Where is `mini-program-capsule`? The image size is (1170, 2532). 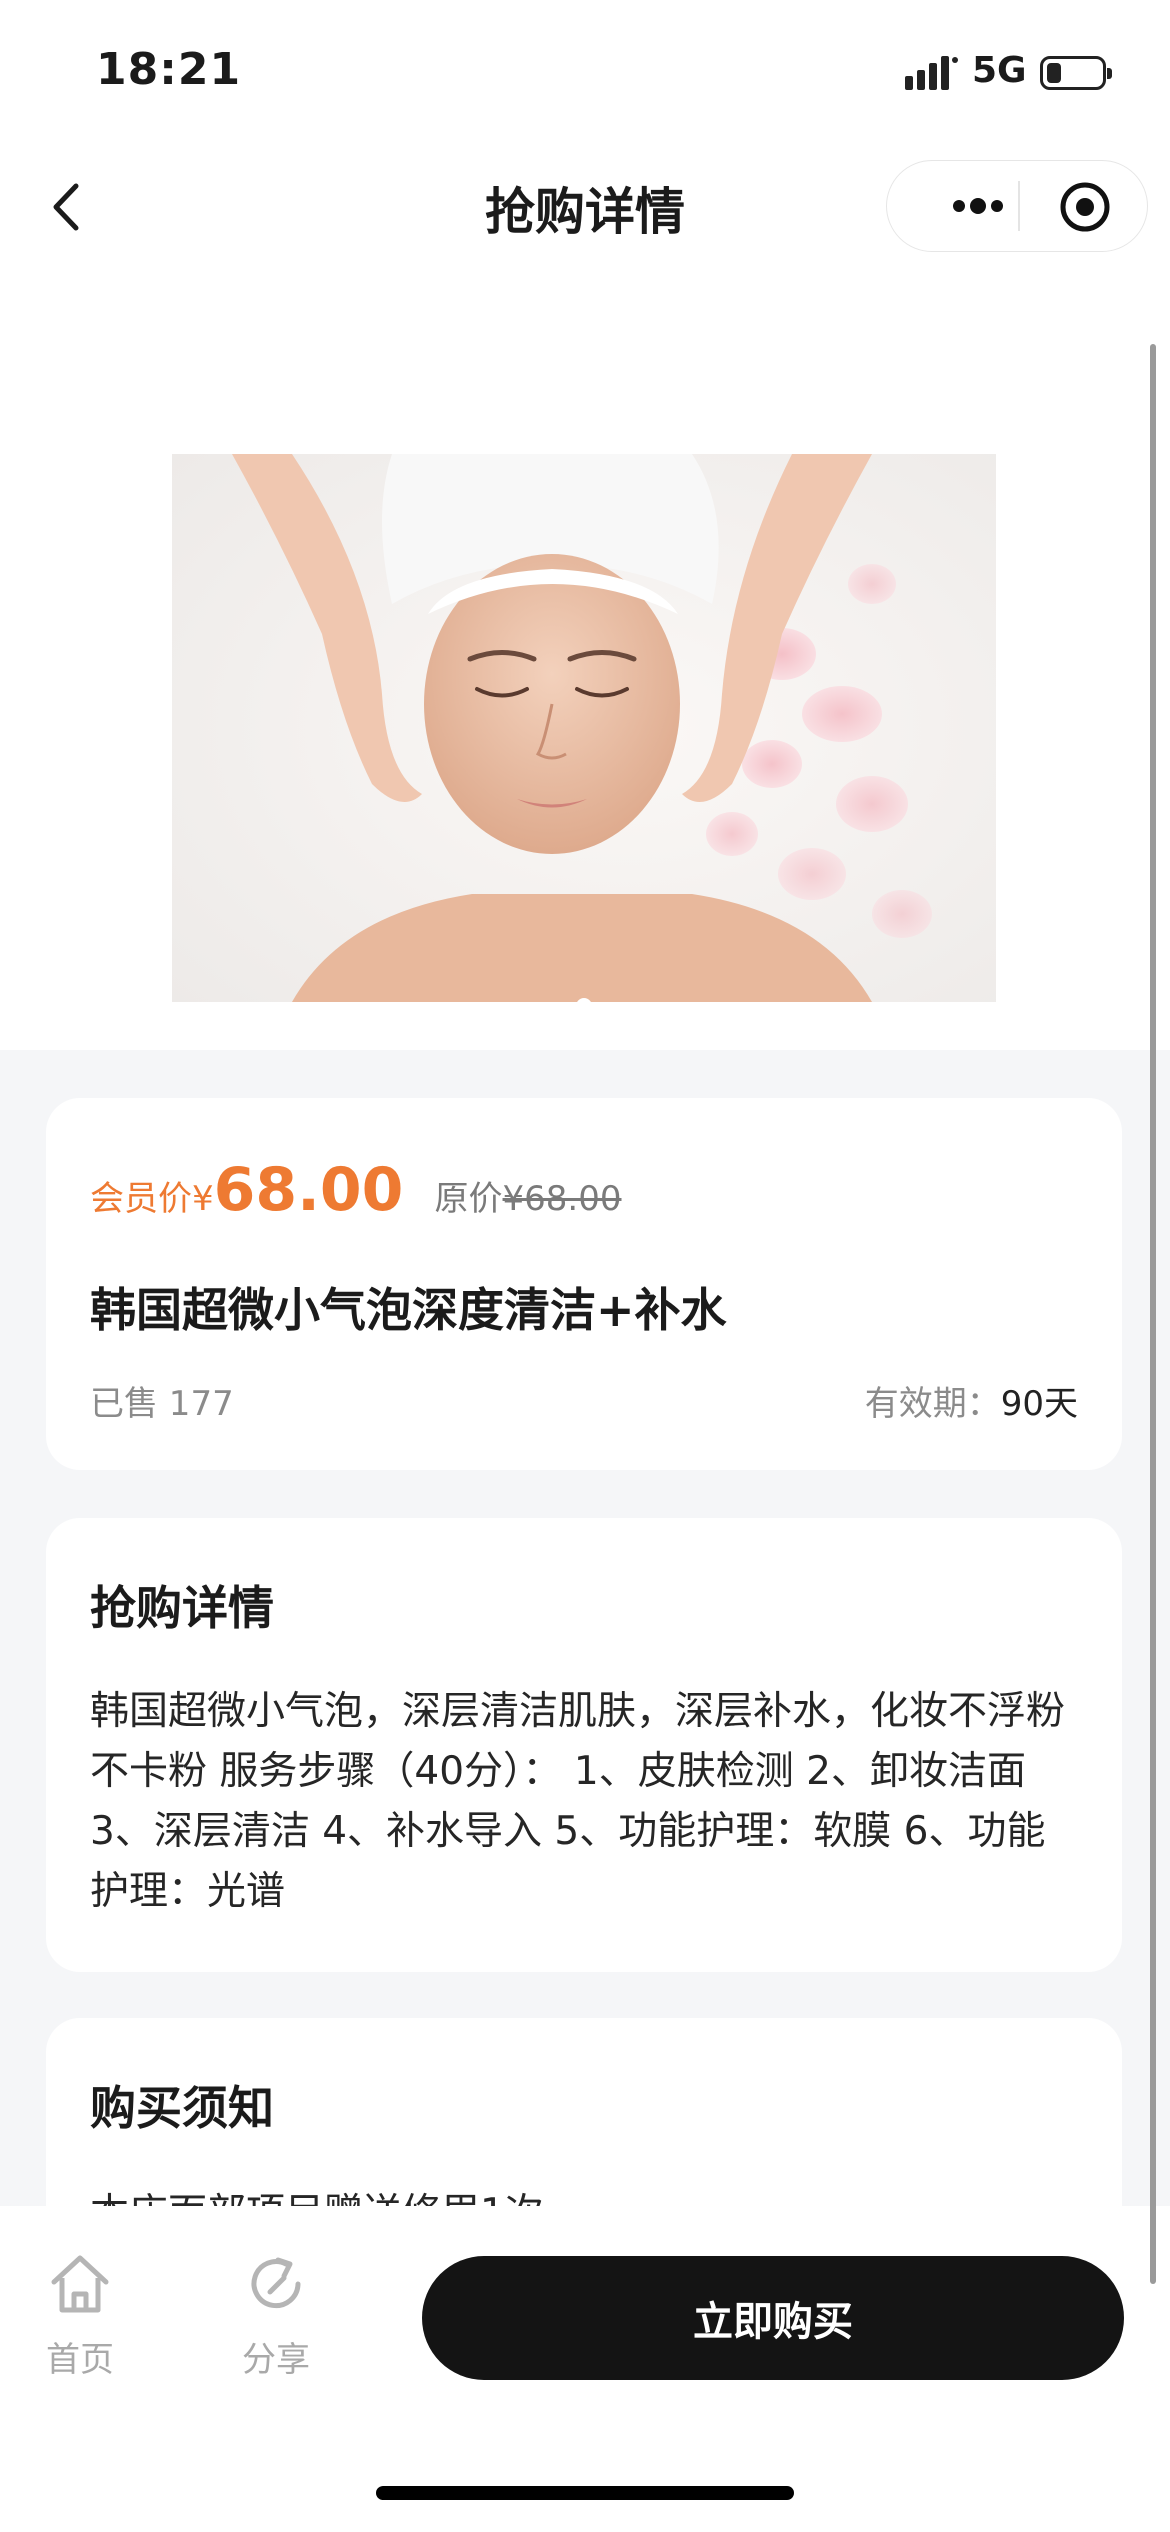 mini-program-capsule is located at coordinates (1017, 206).